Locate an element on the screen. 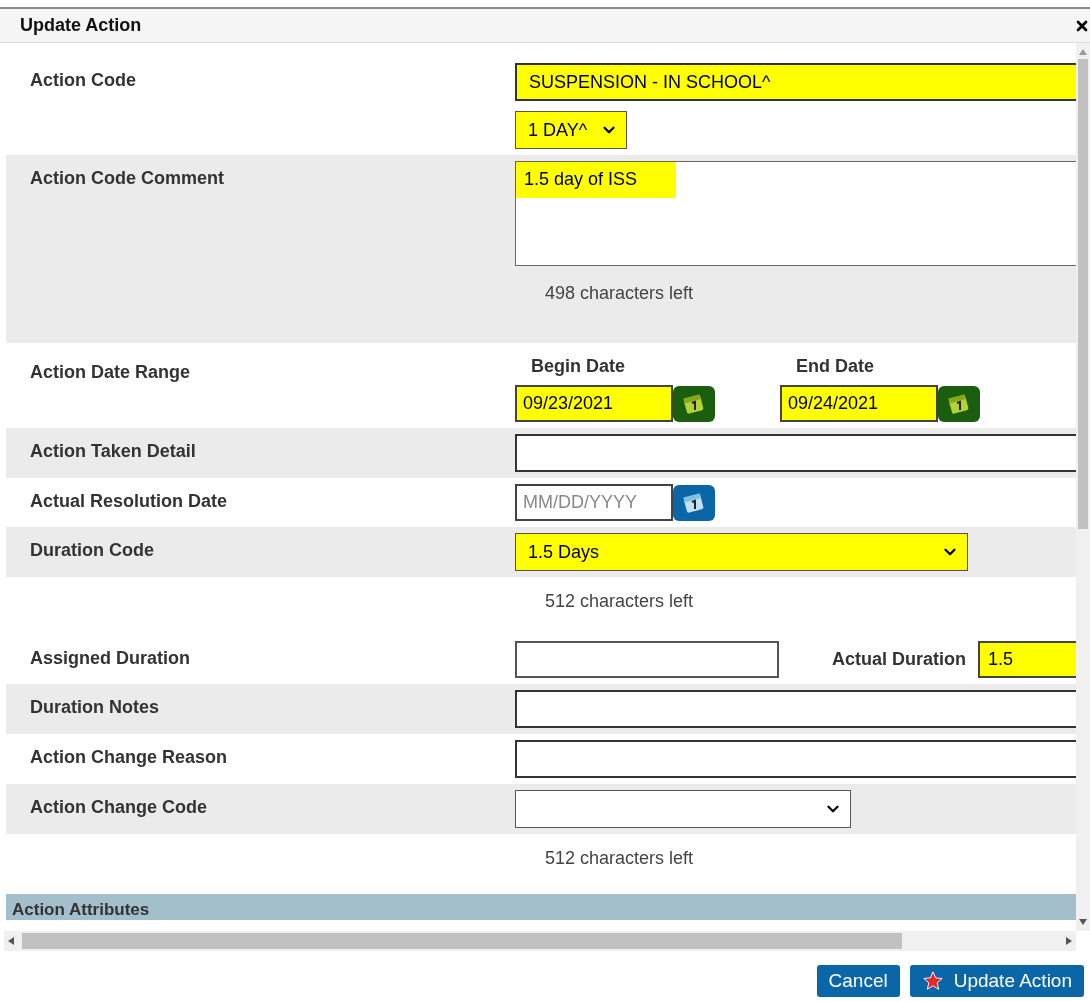  horizontal-scrollbar is located at coordinates (540, 941).